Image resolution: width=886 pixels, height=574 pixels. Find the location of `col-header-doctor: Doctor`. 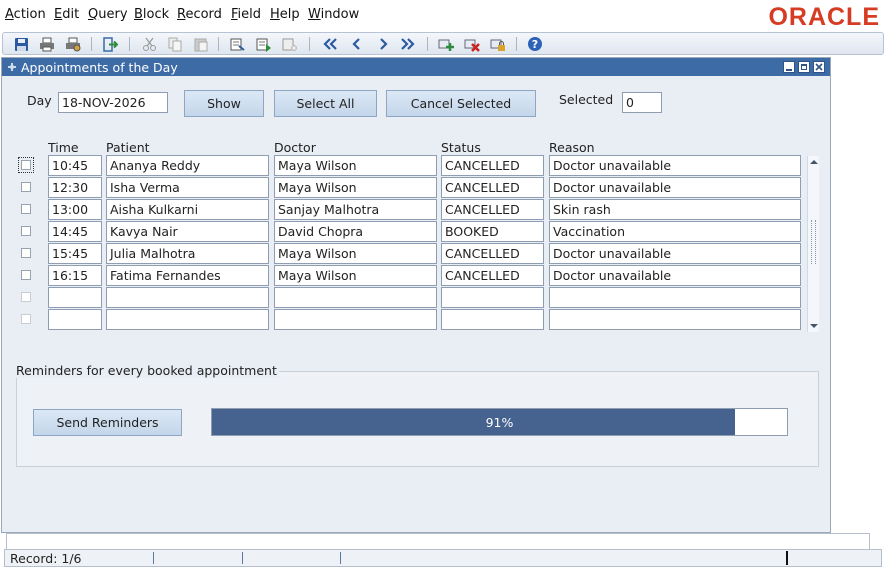

col-header-doctor: Doctor is located at coordinates (295, 147).